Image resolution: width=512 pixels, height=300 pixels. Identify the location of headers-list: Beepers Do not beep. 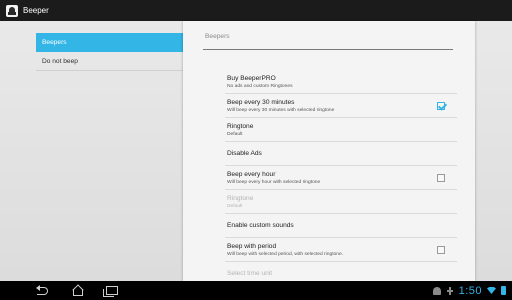
(109, 52).